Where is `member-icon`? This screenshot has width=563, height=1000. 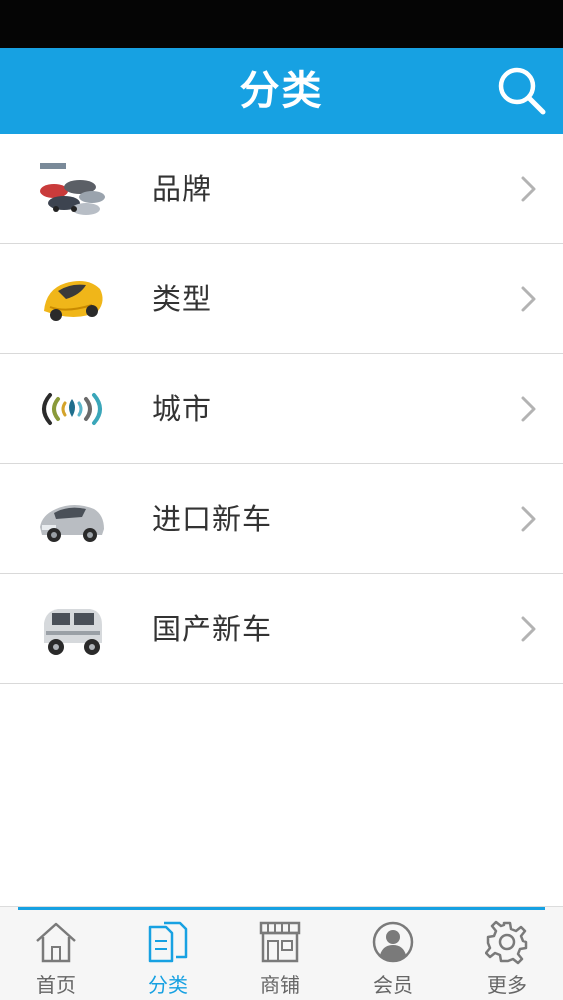 member-icon is located at coordinates (393, 942).